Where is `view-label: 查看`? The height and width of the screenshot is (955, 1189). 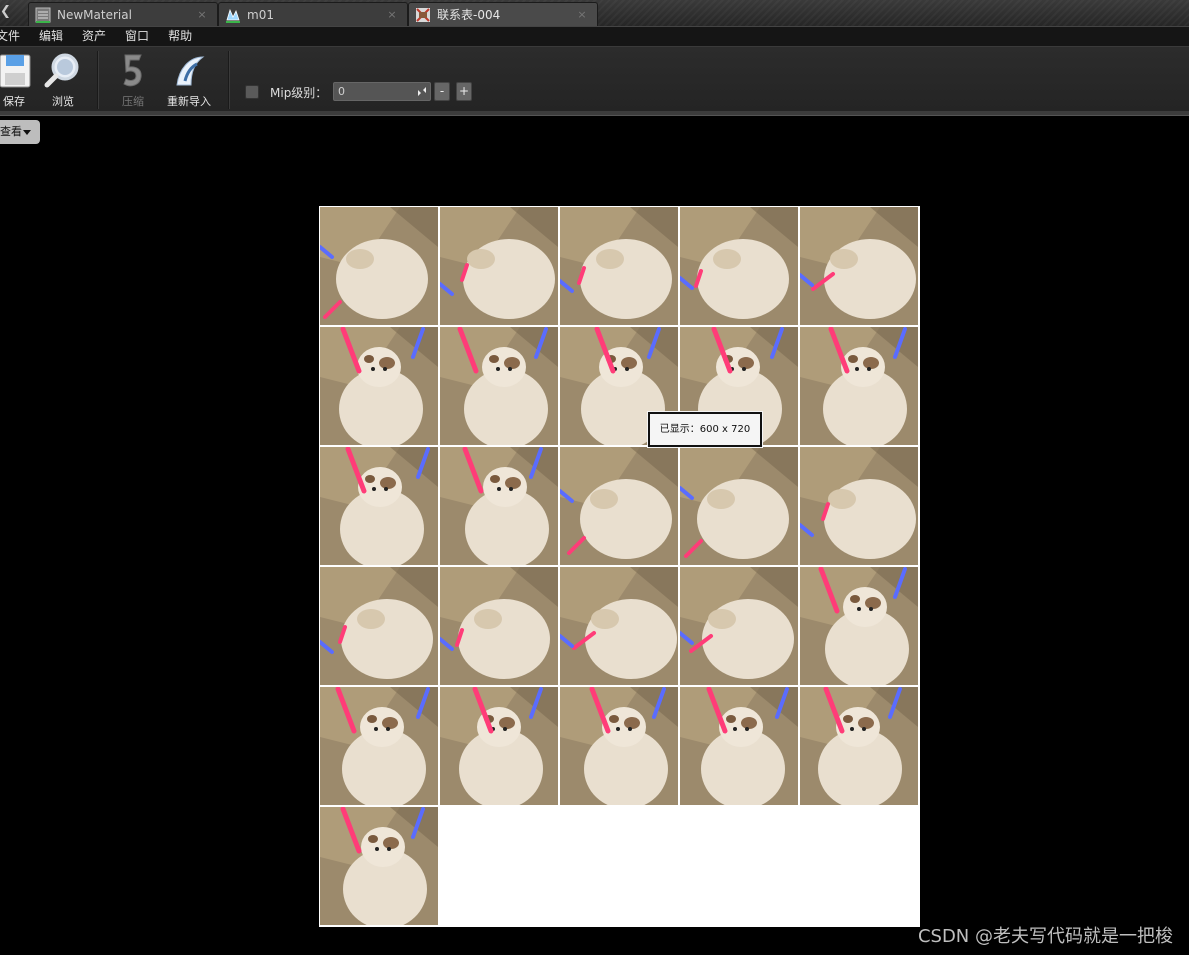 view-label: 查看 is located at coordinates (11, 131).